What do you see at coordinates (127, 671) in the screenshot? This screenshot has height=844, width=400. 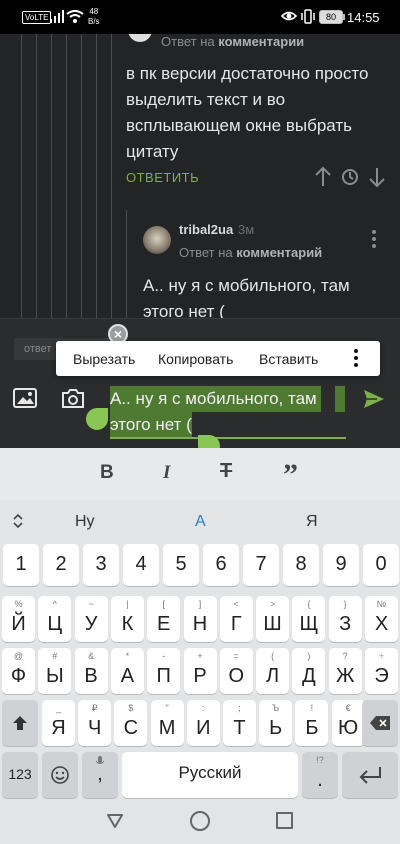 I see `key-letter: * А` at bounding box center [127, 671].